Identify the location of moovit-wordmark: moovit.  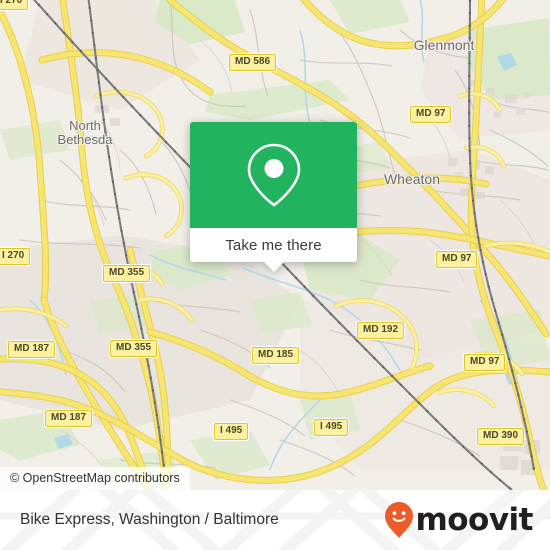
(474, 519).